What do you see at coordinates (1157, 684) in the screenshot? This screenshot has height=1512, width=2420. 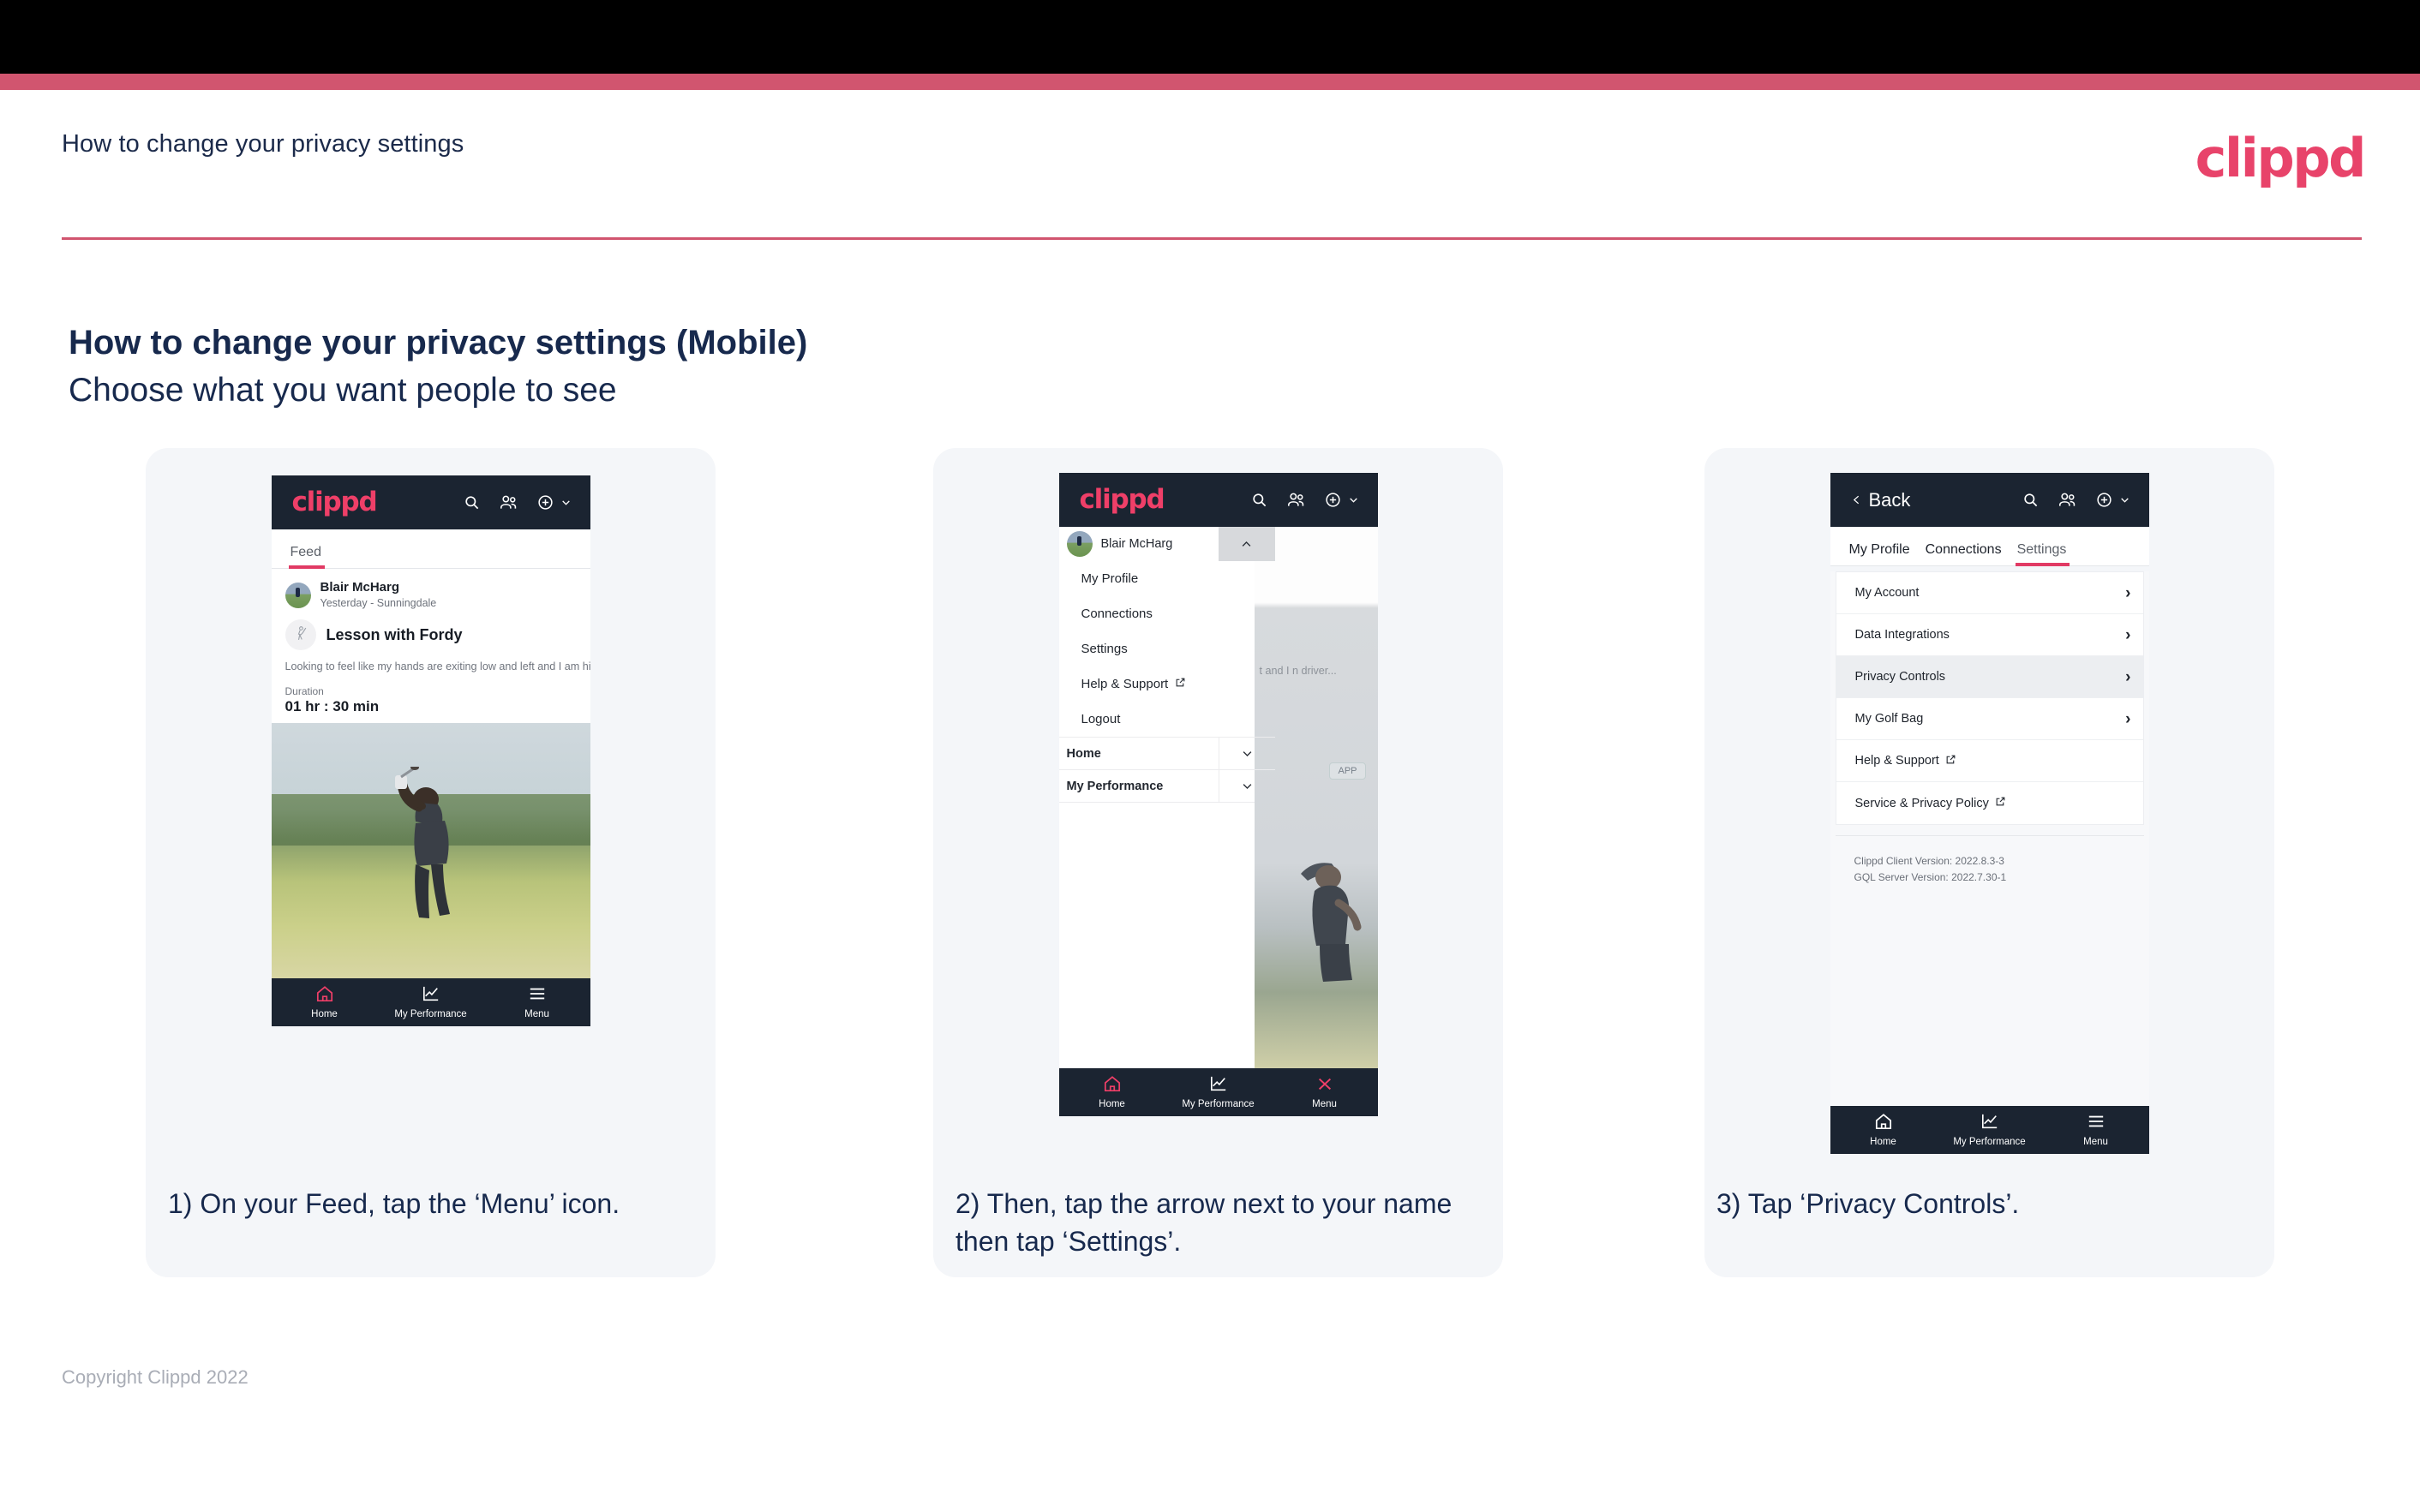 I see `drawer-item-help-support: Help & Support` at bounding box center [1157, 684].